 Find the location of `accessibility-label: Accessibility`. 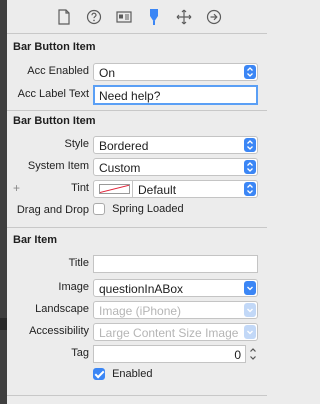

accessibility-label: Accessibility is located at coordinates (59, 331).